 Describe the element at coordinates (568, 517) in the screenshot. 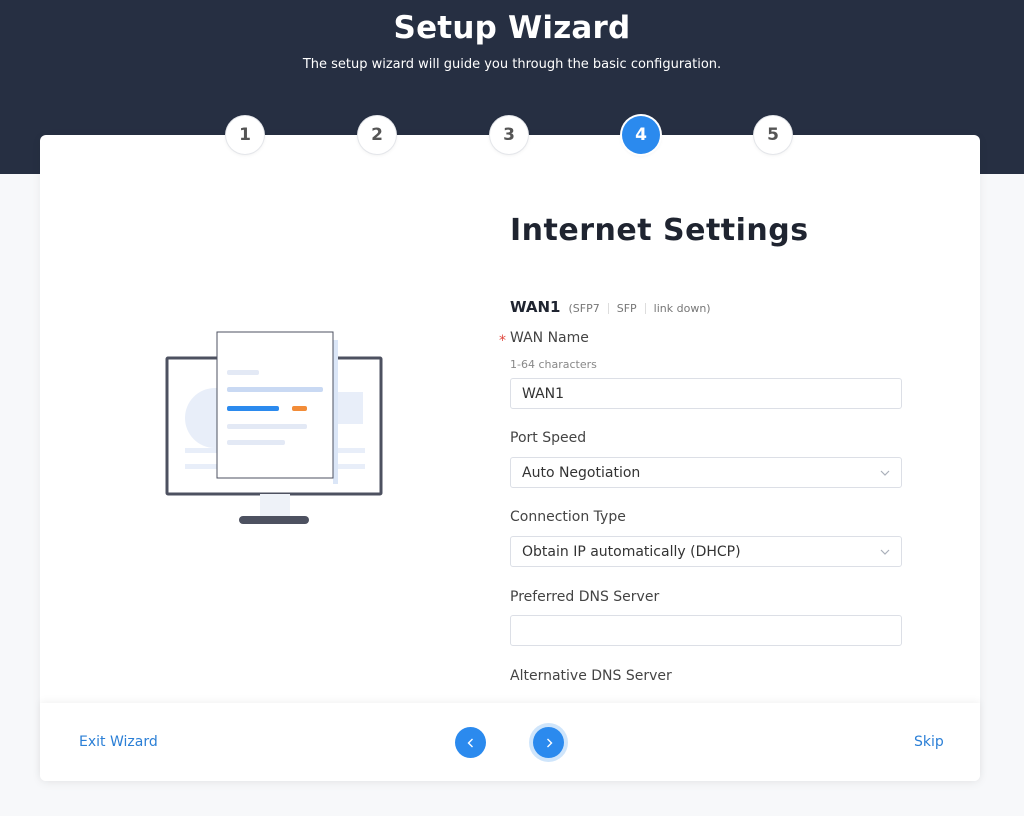

I see `connection-type-label: Connection Type` at that location.